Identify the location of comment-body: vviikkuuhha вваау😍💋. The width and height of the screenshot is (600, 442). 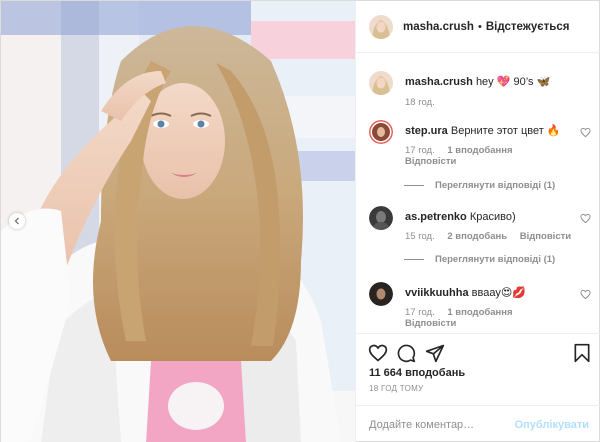
(492, 293).